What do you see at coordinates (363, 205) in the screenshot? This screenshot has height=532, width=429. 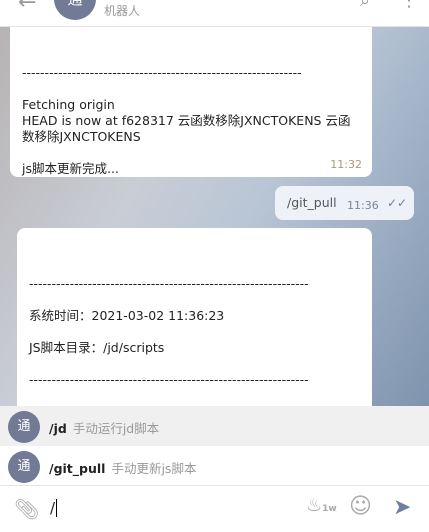 I see `message-time: 11:36` at bounding box center [363, 205].